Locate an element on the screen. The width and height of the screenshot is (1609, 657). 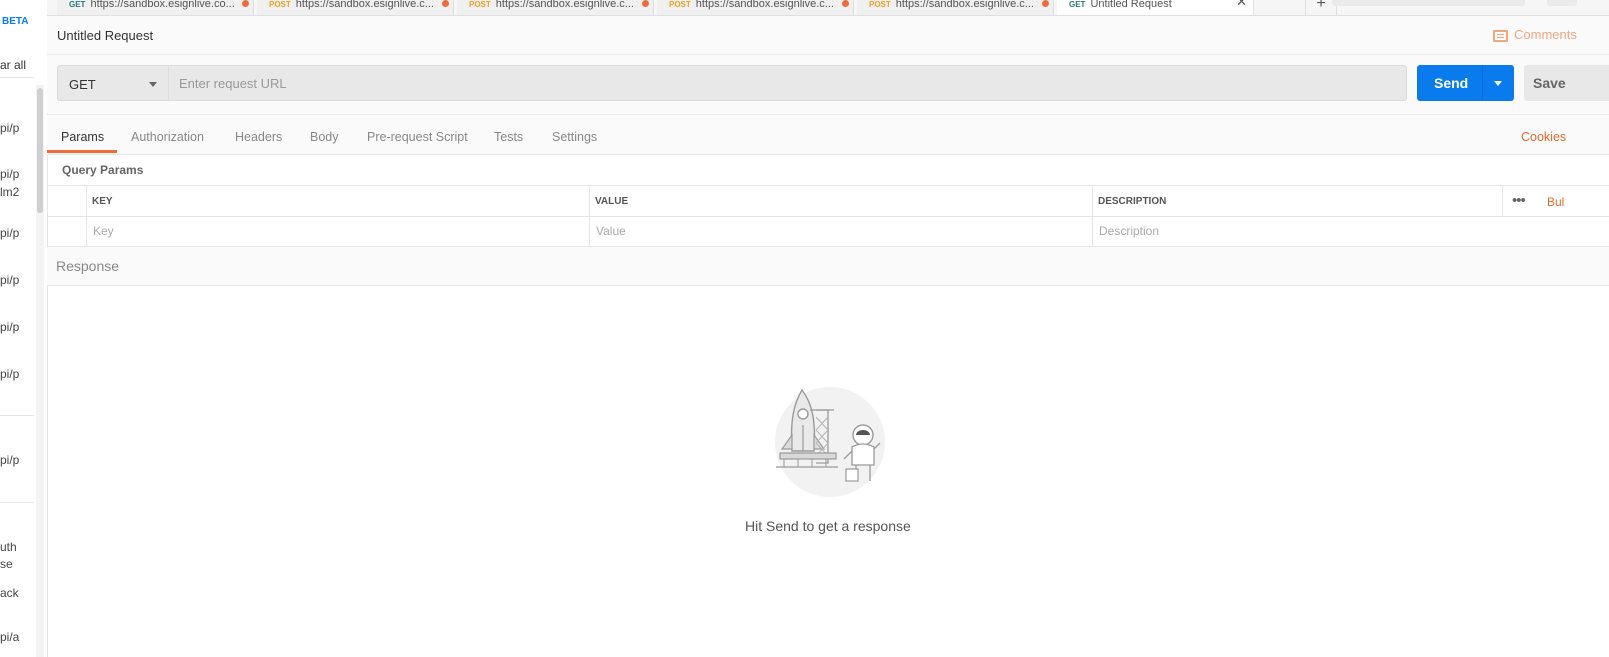
response-header: Response is located at coordinates (828, 266).